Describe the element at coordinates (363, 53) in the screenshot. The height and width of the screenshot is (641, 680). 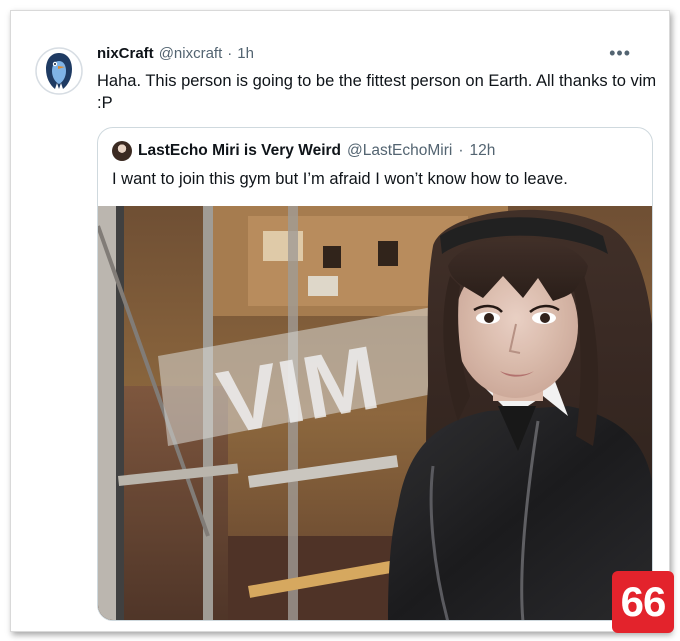
I see `tweet-header: nixCraft @nixcraft · 1h` at that location.